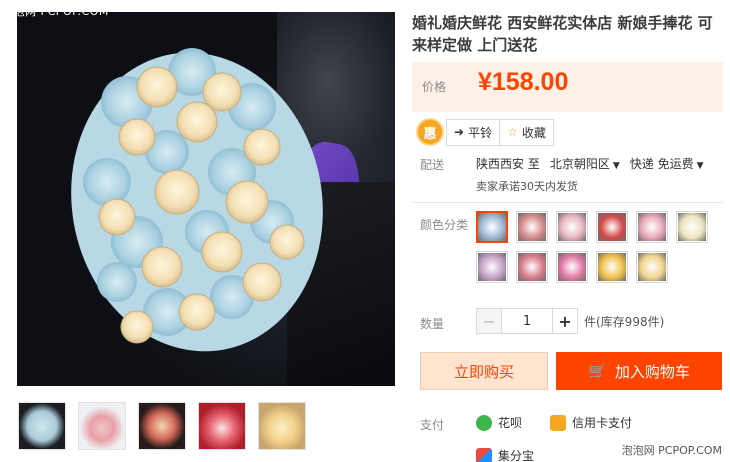 The image size is (730, 462). What do you see at coordinates (459, 132) in the screenshot?
I see `arrow-right-icon: ➜` at bounding box center [459, 132].